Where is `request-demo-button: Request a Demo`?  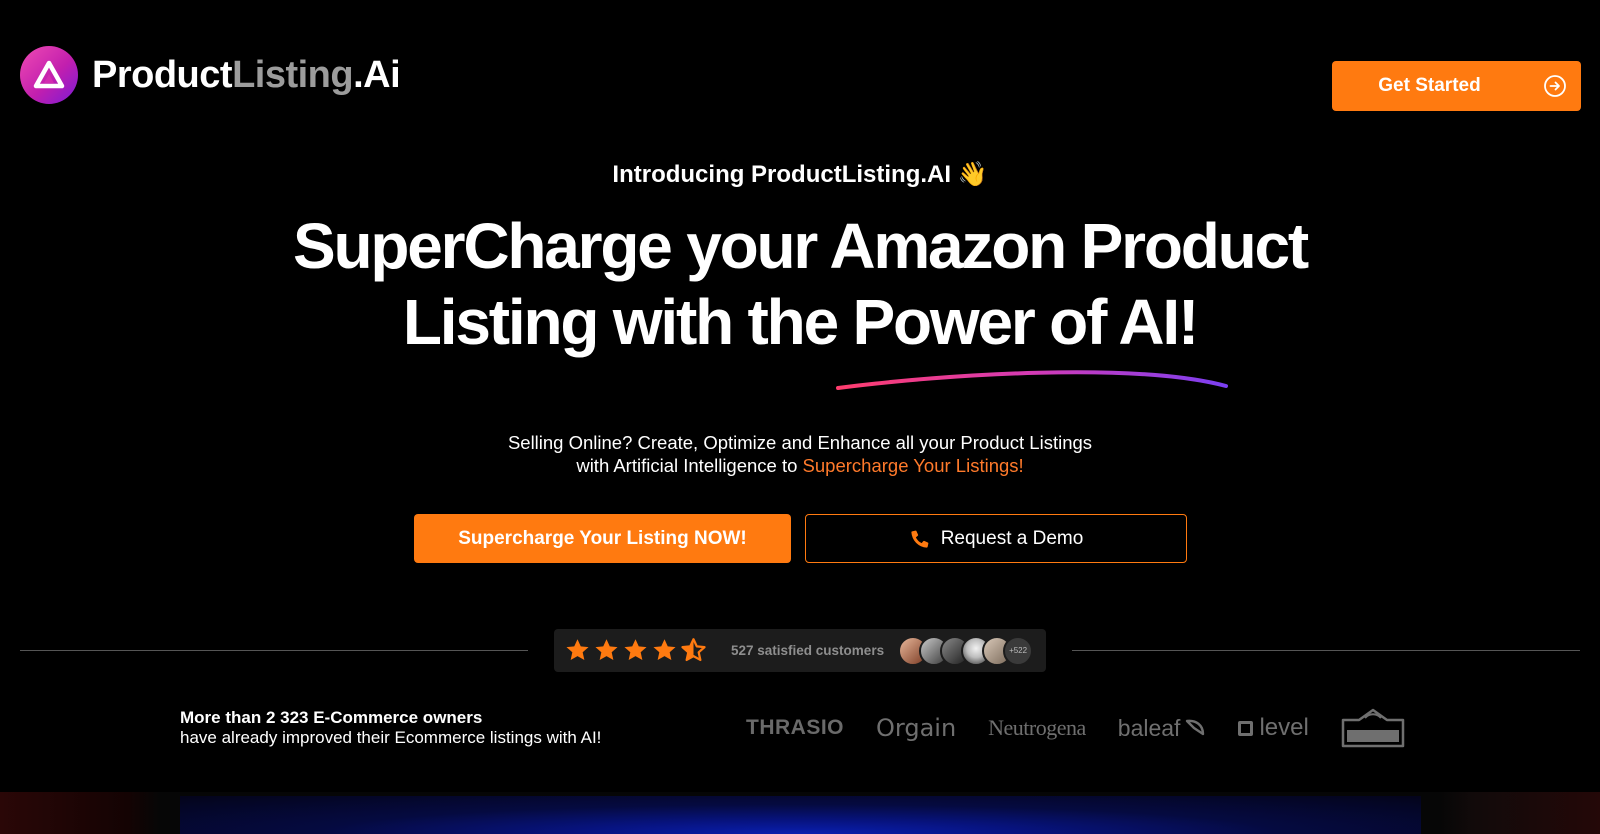
request-demo-button: Request a Demo is located at coordinates (996, 538).